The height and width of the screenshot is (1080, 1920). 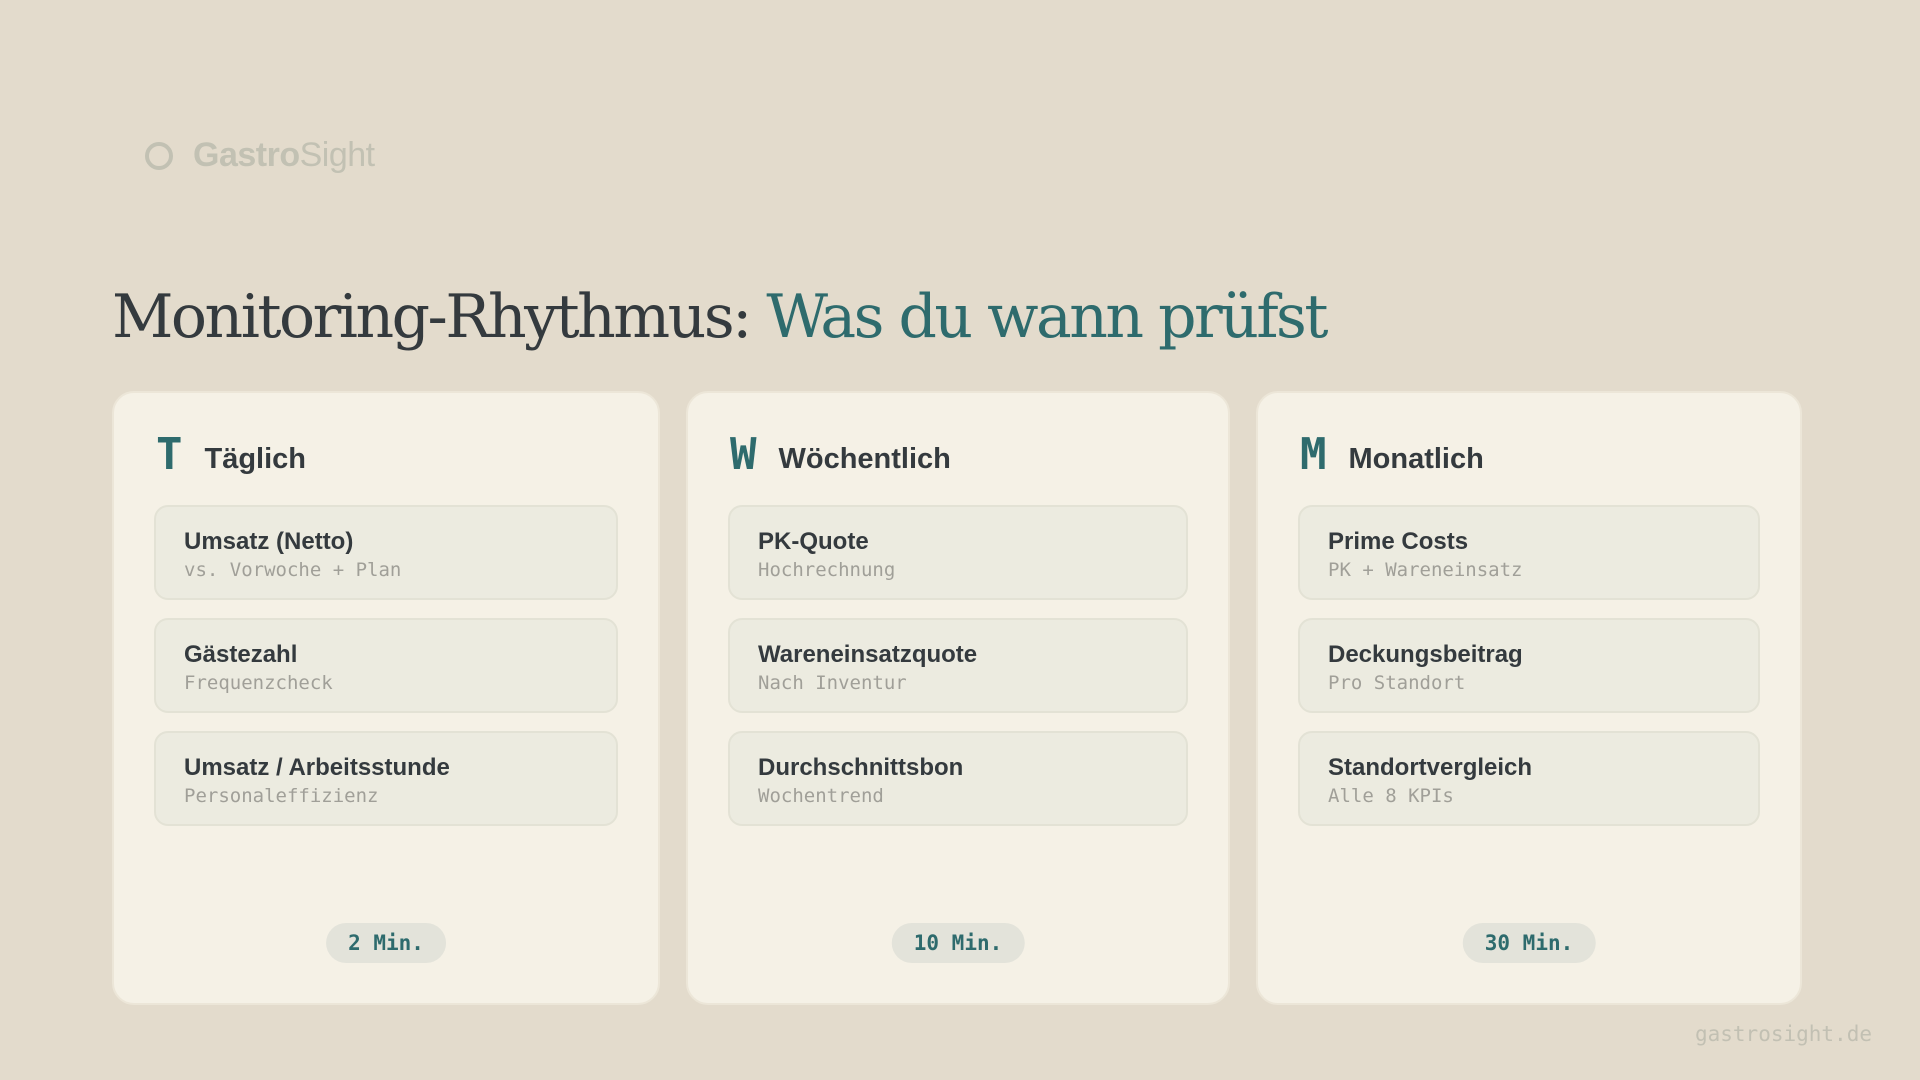 What do you see at coordinates (1398, 541) in the screenshot?
I see `kpi-title: Prime Costs` at bounding box center [1398, 541].